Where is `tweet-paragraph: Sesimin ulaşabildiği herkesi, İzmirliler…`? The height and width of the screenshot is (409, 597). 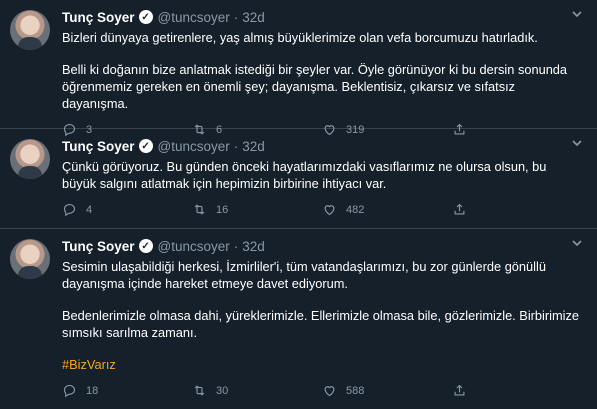
tweet-paragraph: Sesimin ulaşabildiği herkesi, İzmirliler… is located at coordinates (304, 275).